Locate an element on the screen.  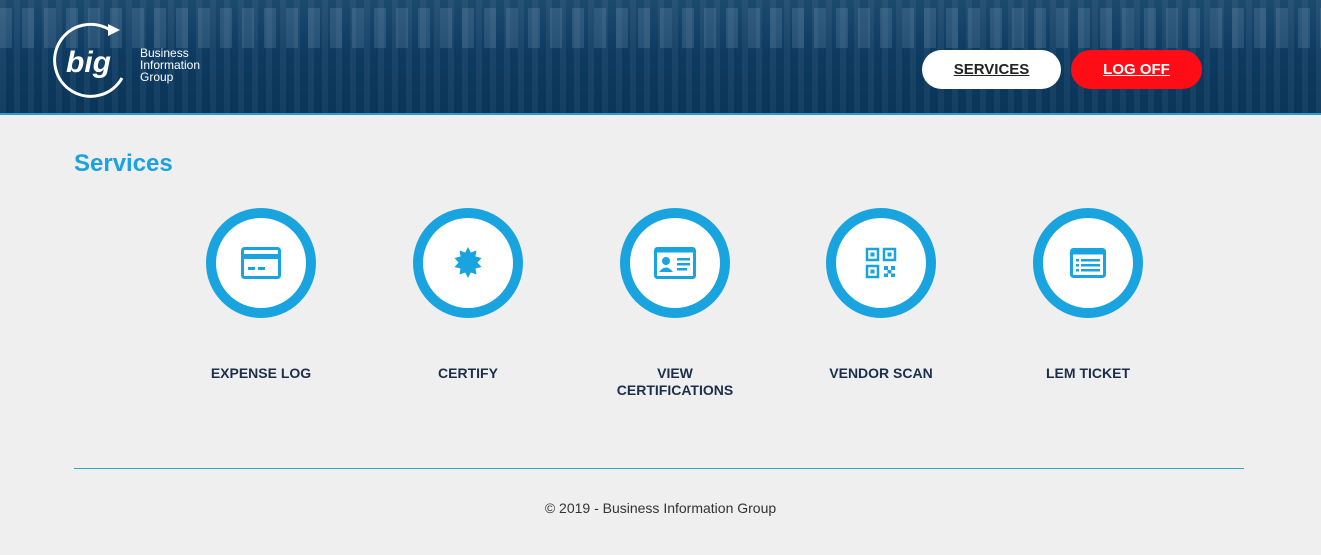
log-off-button: LOG OFF is located at coordinates (1136, 69).